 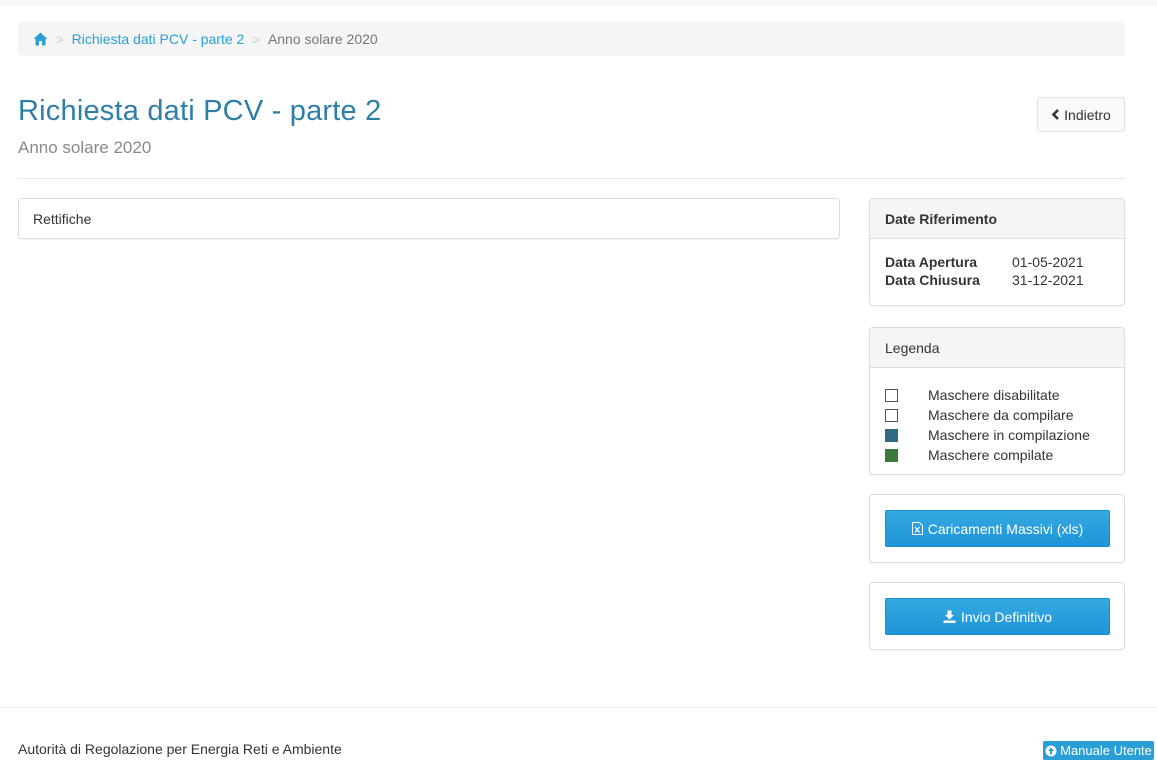 What do you see at coordinates (571, 178) in the screenshot?
I see `header-divider` at bounding box center [571, 178].